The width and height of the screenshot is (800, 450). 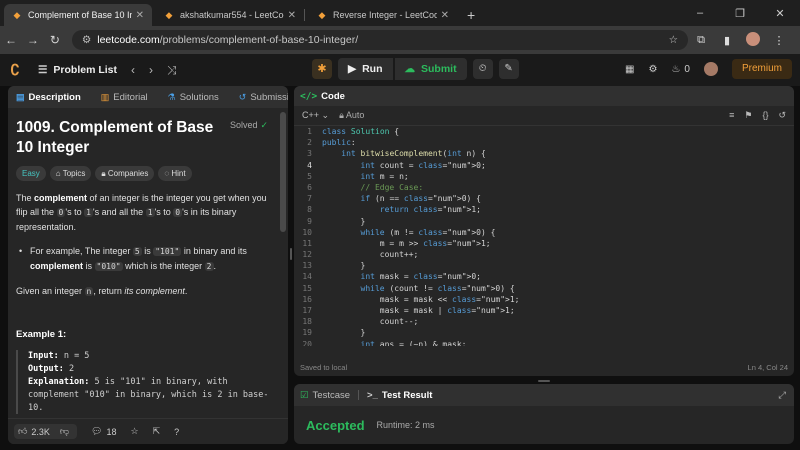 I want to click on format-icon: ≡, so click(x=731, y=115).